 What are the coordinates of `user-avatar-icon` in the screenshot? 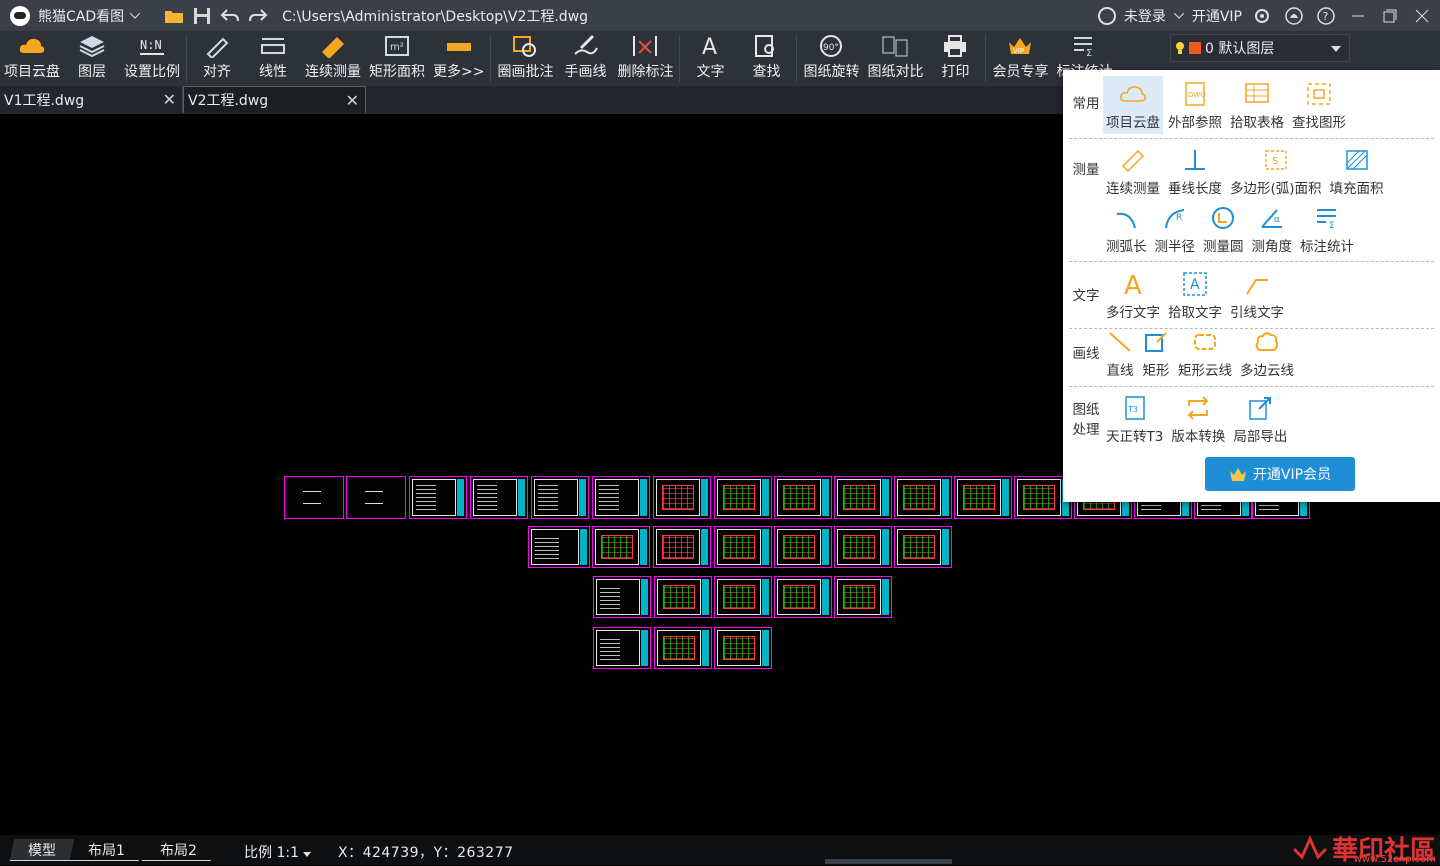 It's located at (1107, 16).